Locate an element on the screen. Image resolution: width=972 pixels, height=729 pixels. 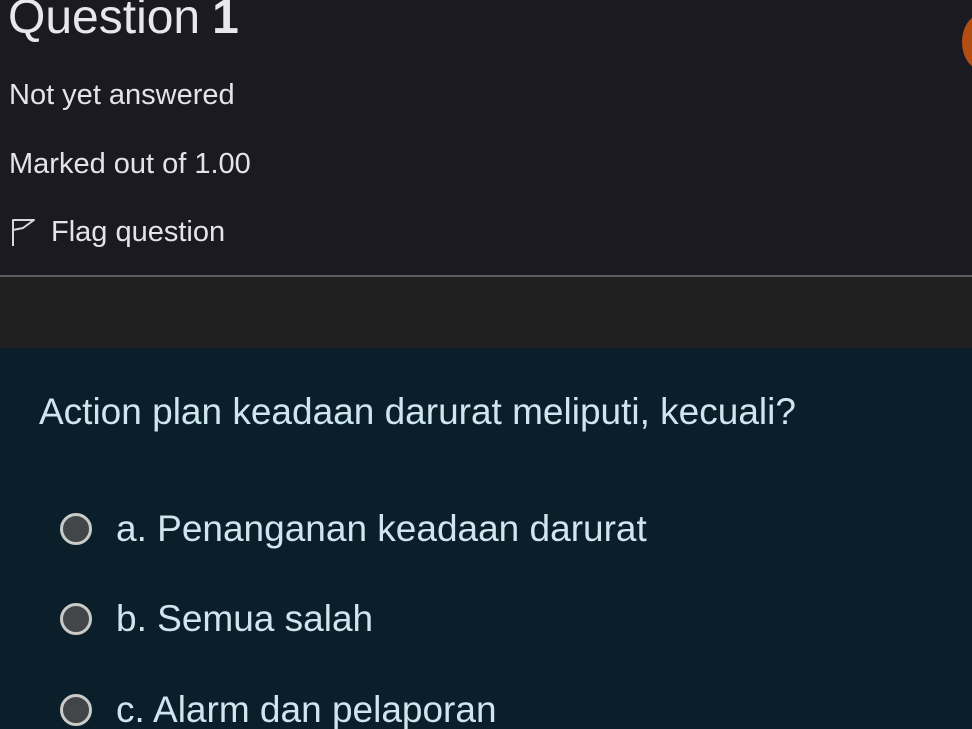
answer-option-a: a. Penanganan keadaan darurat is located at coordinates (353, 529).